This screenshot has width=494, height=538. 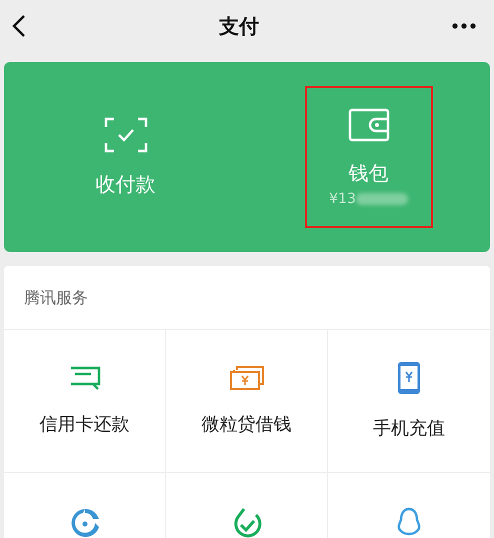 What do you see at coordinates (247, 298) in the screenshot?
I see `section-title: 腾讯服务` at bounding box center [247, 298].